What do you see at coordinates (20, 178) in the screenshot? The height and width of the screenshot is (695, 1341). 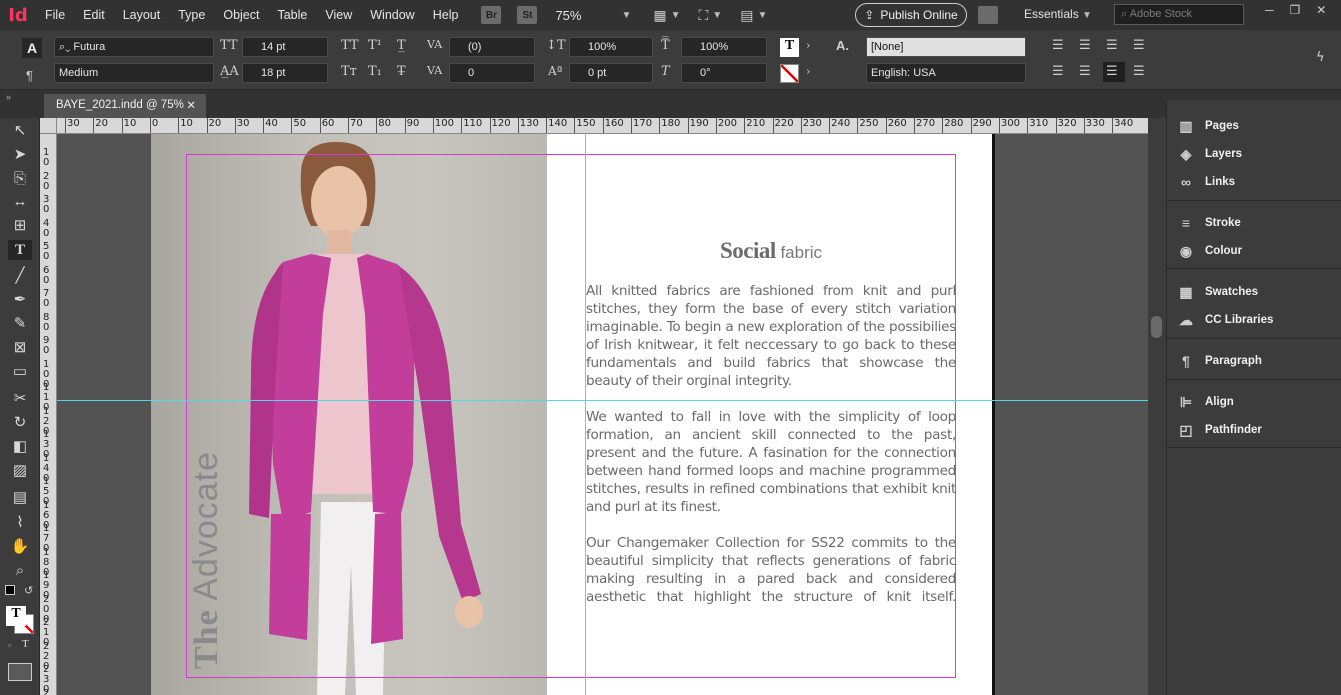 I see `page-tool-icon: ⎘` at bounding box center [20, 178].